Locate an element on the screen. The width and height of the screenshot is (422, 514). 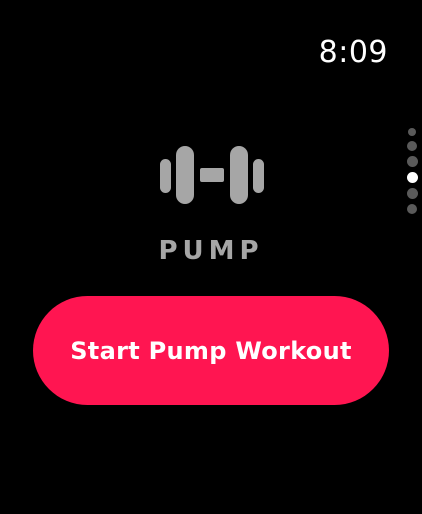
page-indicator is located at coordinates (412, 173).